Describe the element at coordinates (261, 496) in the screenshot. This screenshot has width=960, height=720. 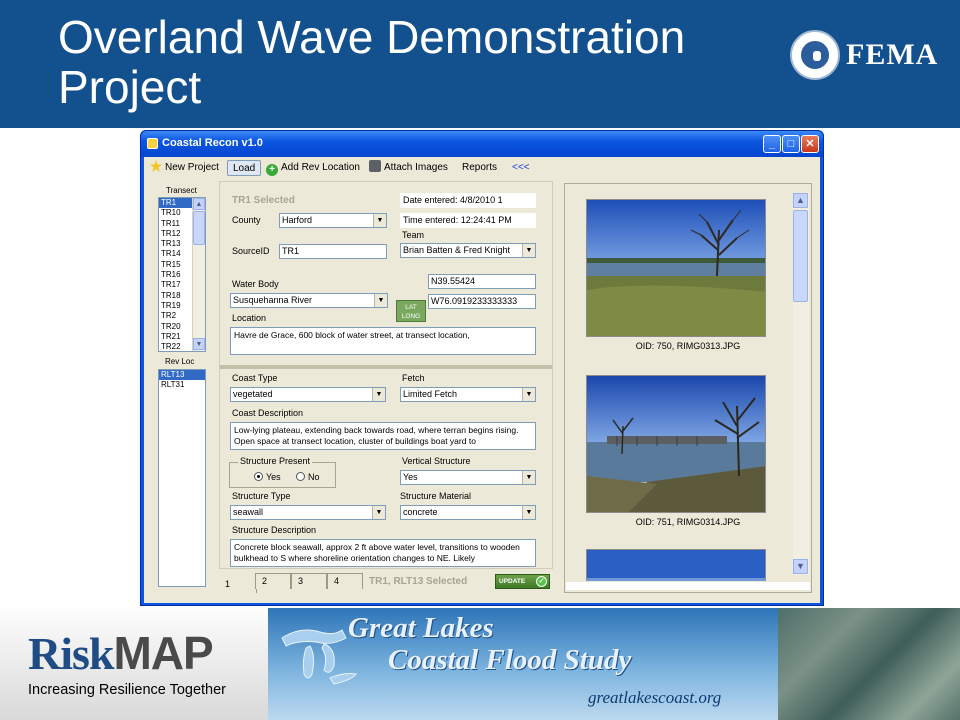
I see `structure-type-label: Structure Type` at that location.